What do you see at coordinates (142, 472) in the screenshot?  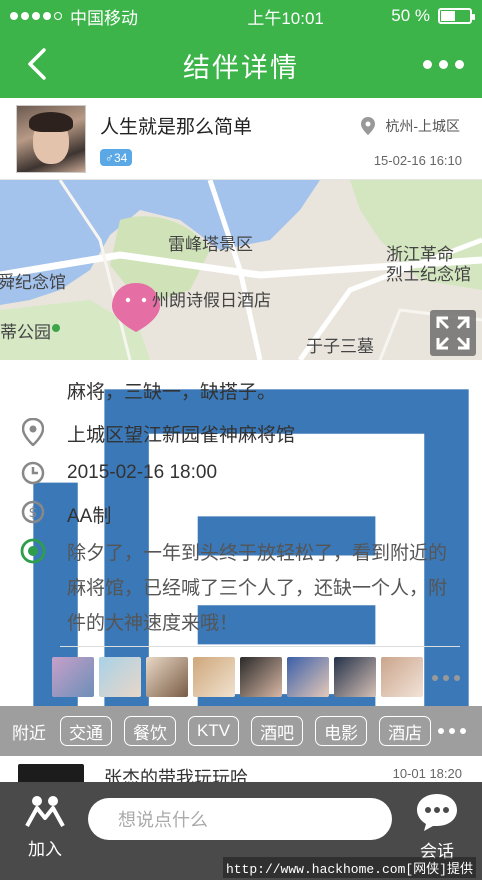 I see `datetime-text: 2015-02-16 18:00` at bounding box center [142, 472].